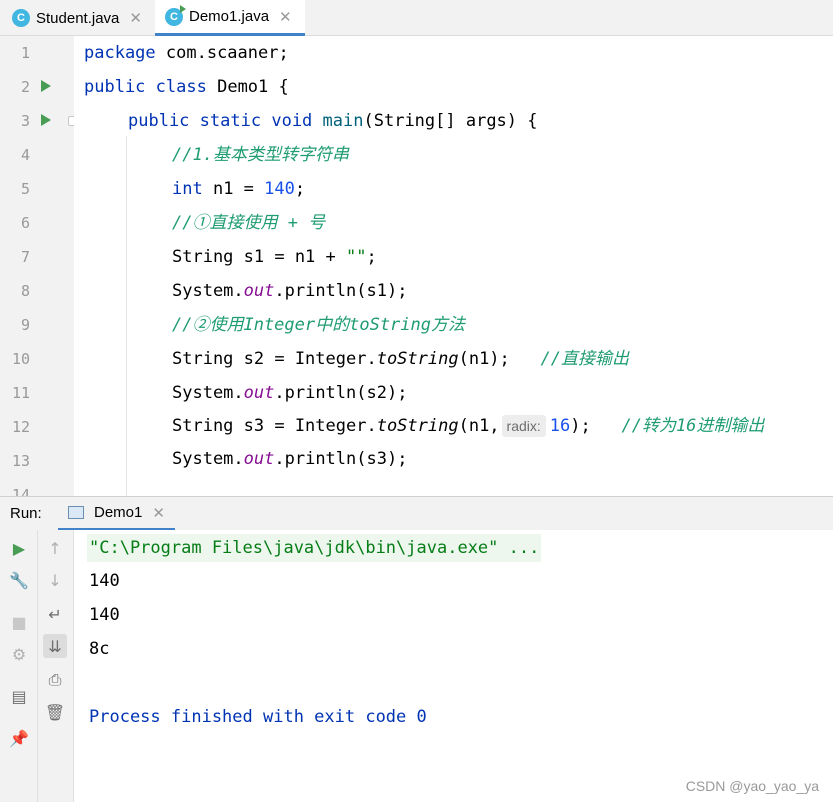 This screenshot has width=833, height=802. What do you see at coordinates (249, 223) in the screenshot?
I see `code-line-6: //①直接使用 + 号` at bounding box center [249, 223].